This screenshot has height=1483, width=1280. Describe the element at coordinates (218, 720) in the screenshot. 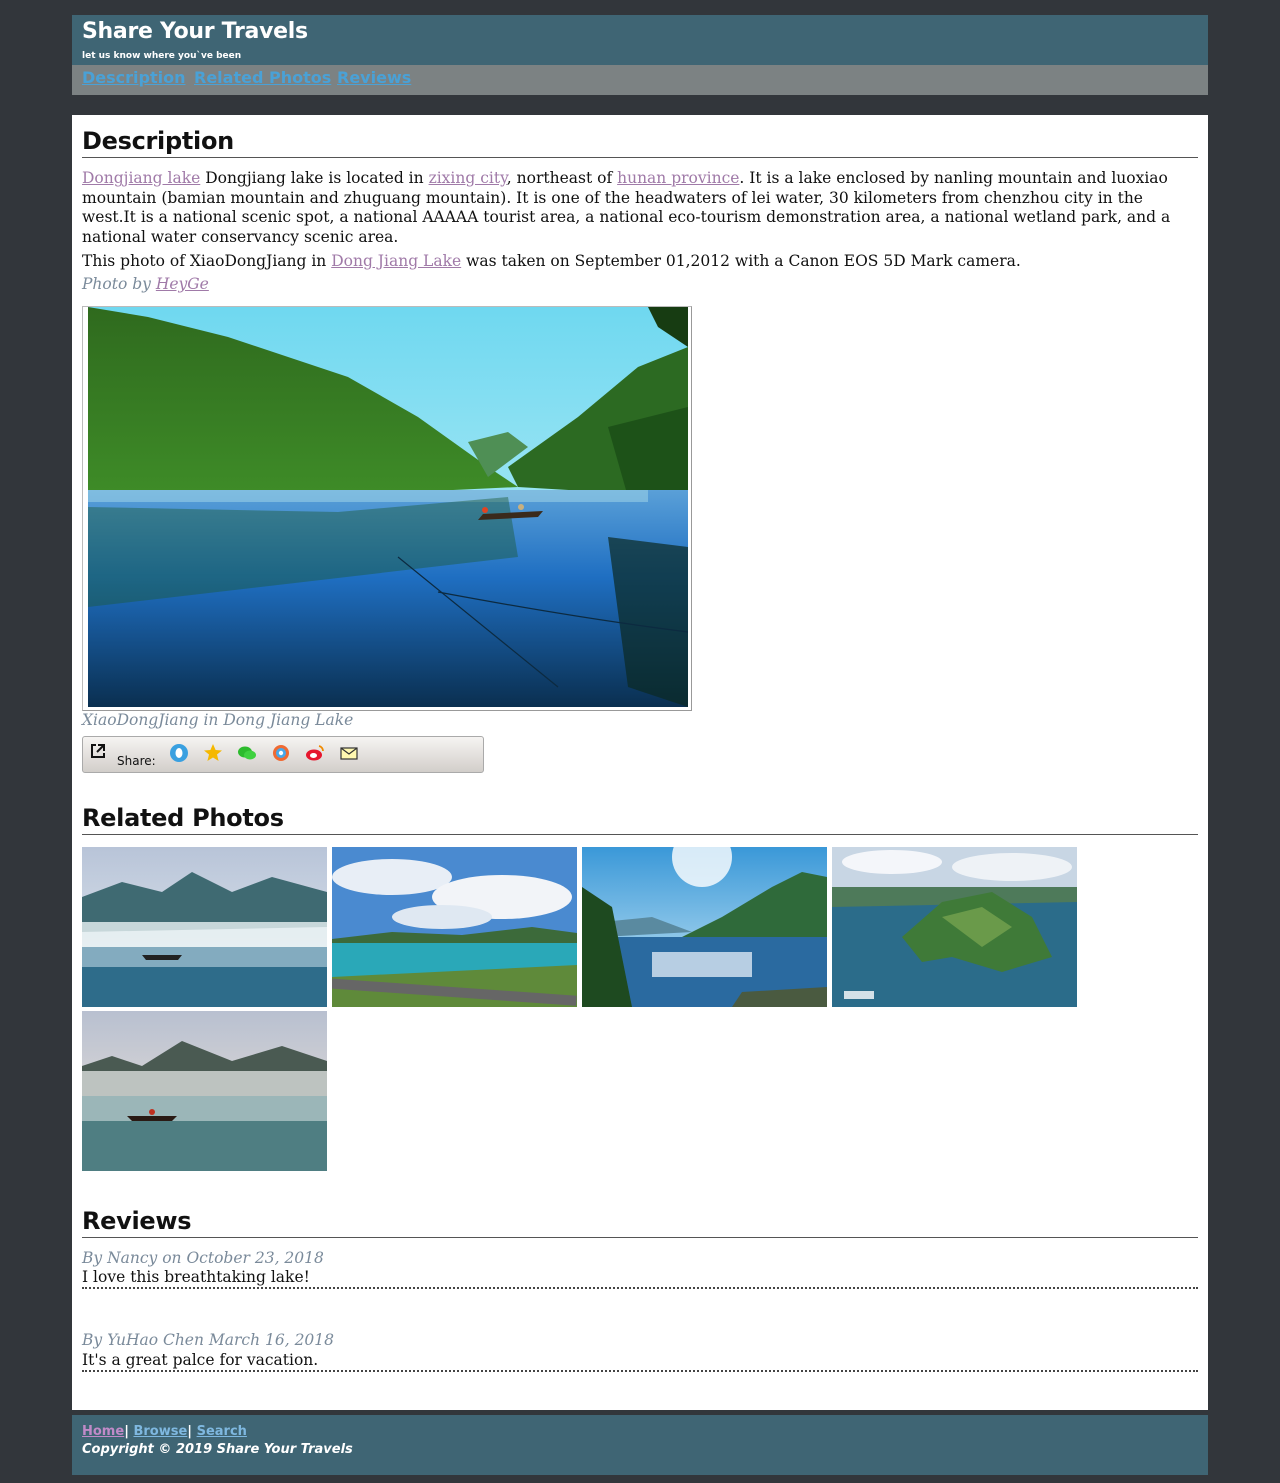

I see `photo-caption: XiaoDongJiang in Dong Jiang Lake` at that location.